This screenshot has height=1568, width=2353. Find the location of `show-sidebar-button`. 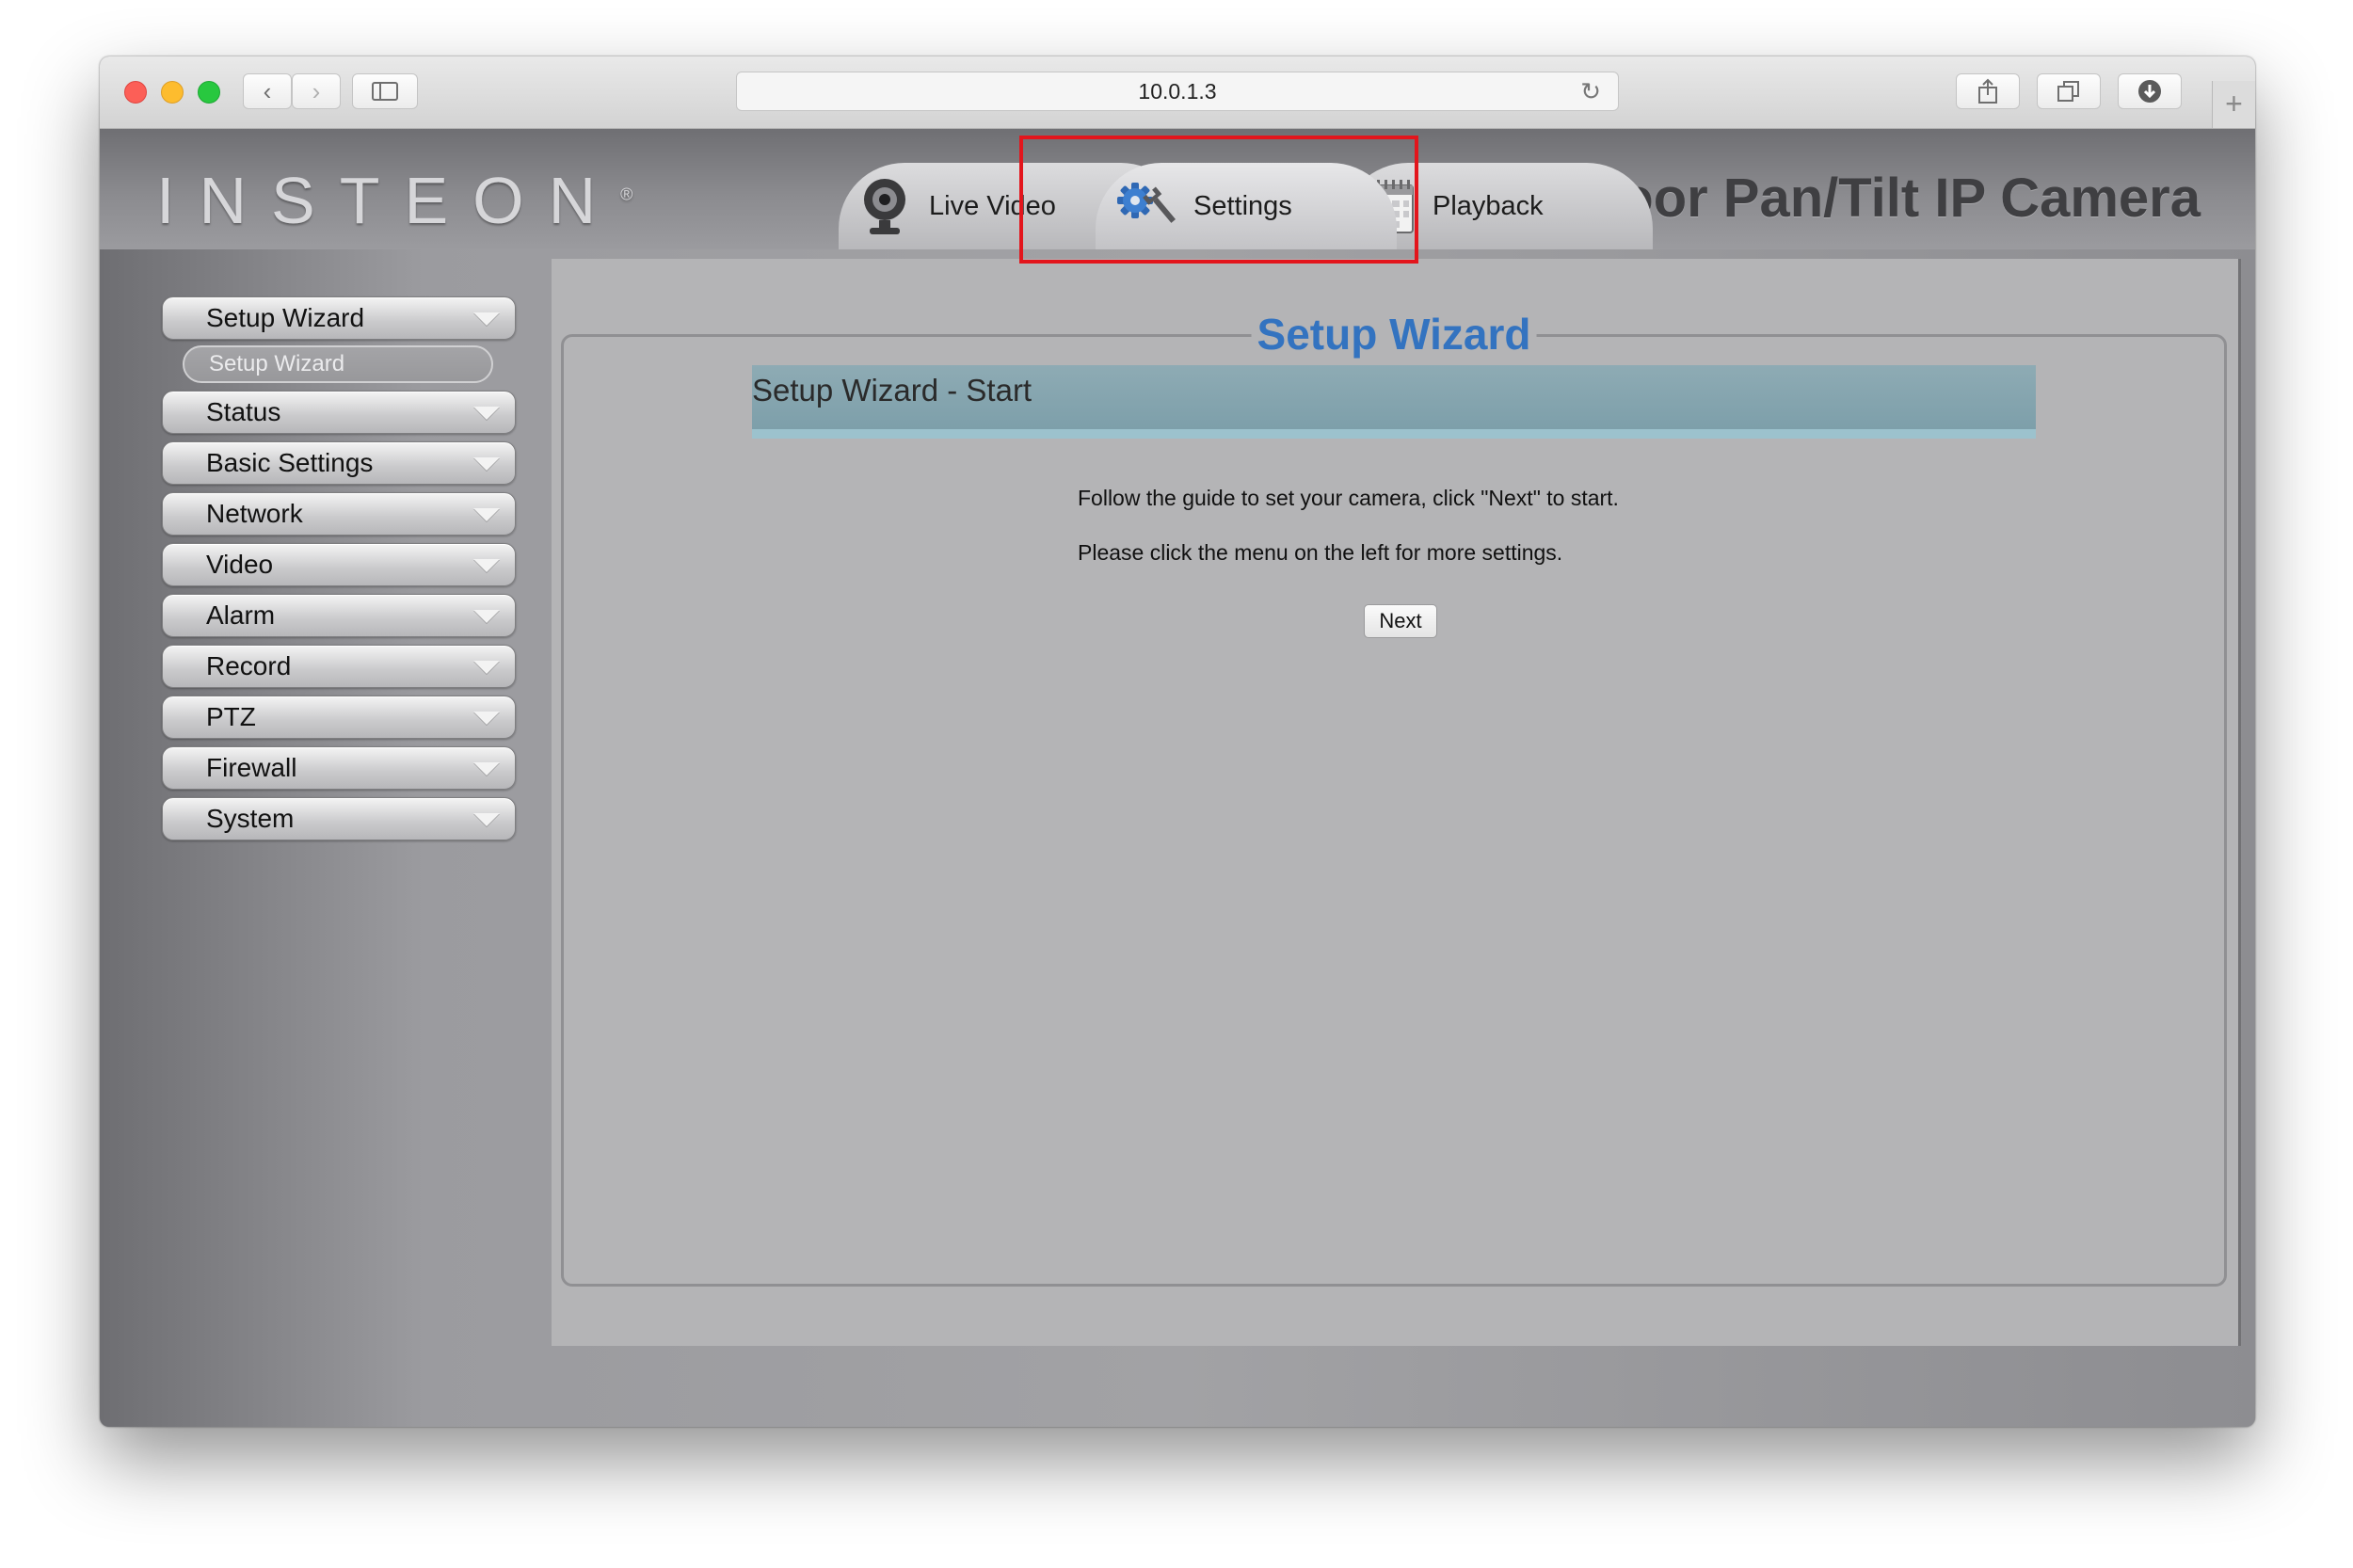

show-sidebar-button is located at coordinates (385, 91).